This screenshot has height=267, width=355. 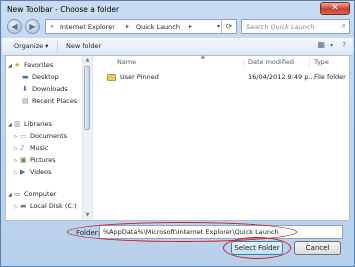 I want to click on address-overflow-icon: «, so click(x=52, y=26).